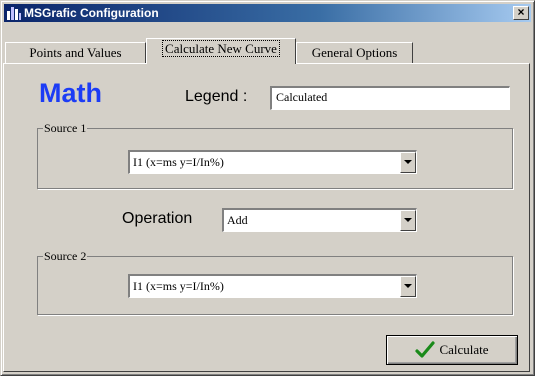 The image size is (542, 380). I want to click on tab-calculate-new-curve: Calculate New Curve, so click(221, 51).